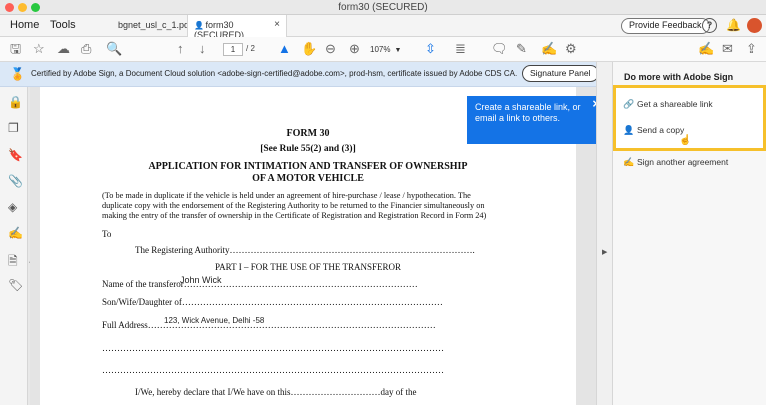 This screenshot has width=766, height=405. I want to click on get-shareable-link-item: 🔗 Get a shareable link, so click(668, 104).